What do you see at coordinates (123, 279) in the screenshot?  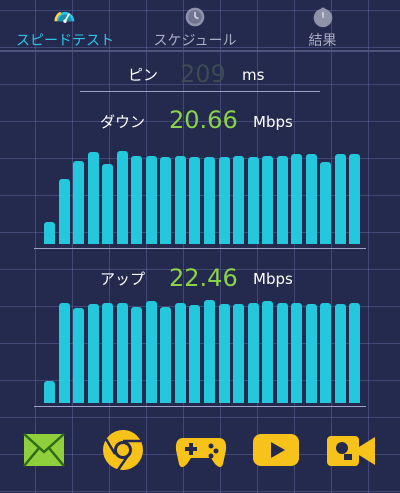 I see `upload-label: アップ` at bounding box center [123, 279].